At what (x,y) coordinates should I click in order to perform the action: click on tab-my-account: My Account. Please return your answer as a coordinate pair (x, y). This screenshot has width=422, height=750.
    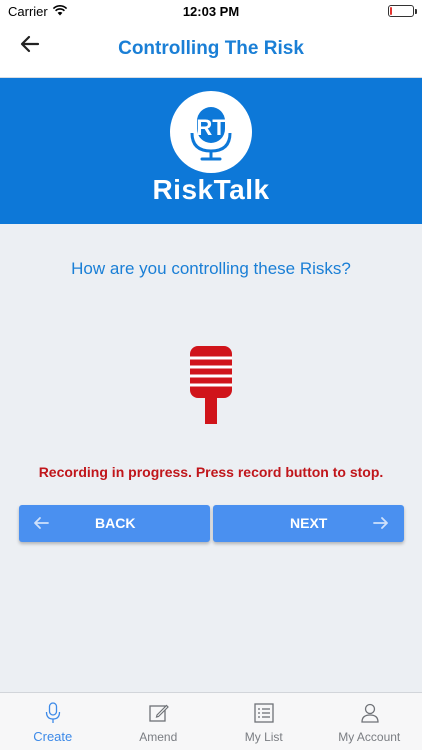
    Looking at the image, I should click on (369, 721).